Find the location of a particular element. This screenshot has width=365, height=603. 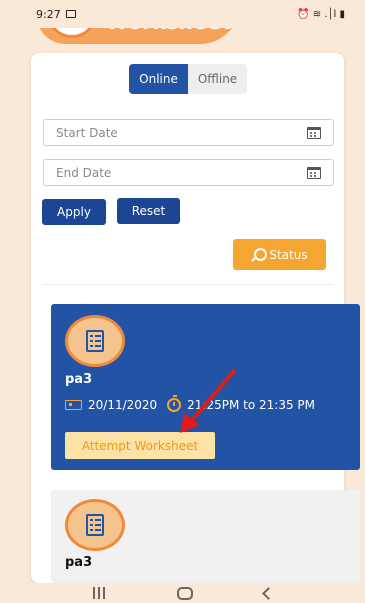

start-date-field: Start Date is located at coordinates (188, 132).